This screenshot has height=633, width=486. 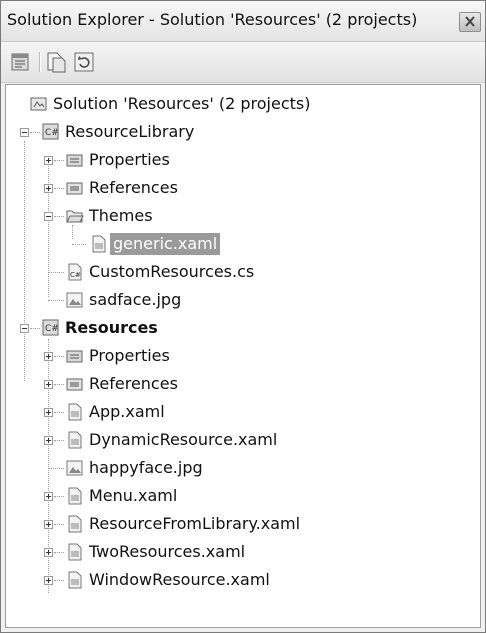 I want to click on toolbar, so click(x=243, y=62).